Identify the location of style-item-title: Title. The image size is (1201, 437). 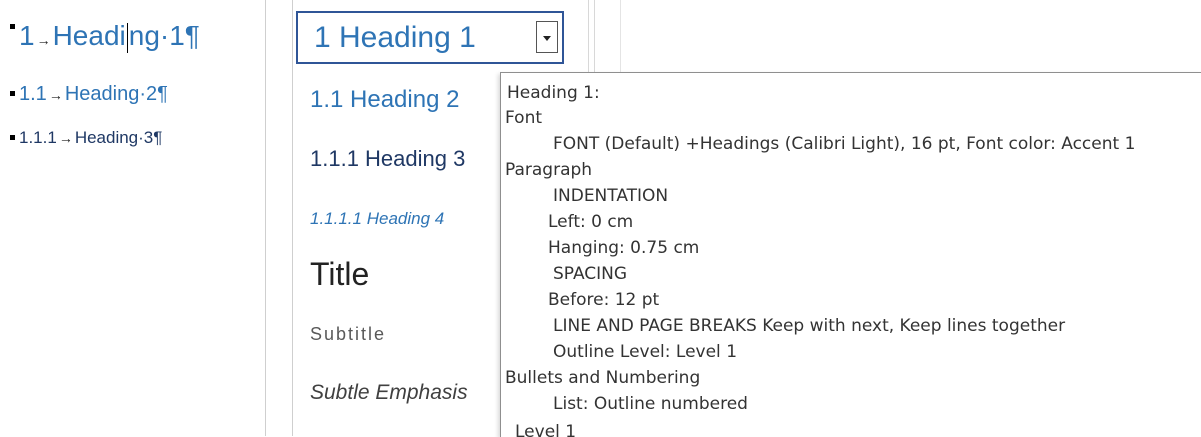
(339, 274).